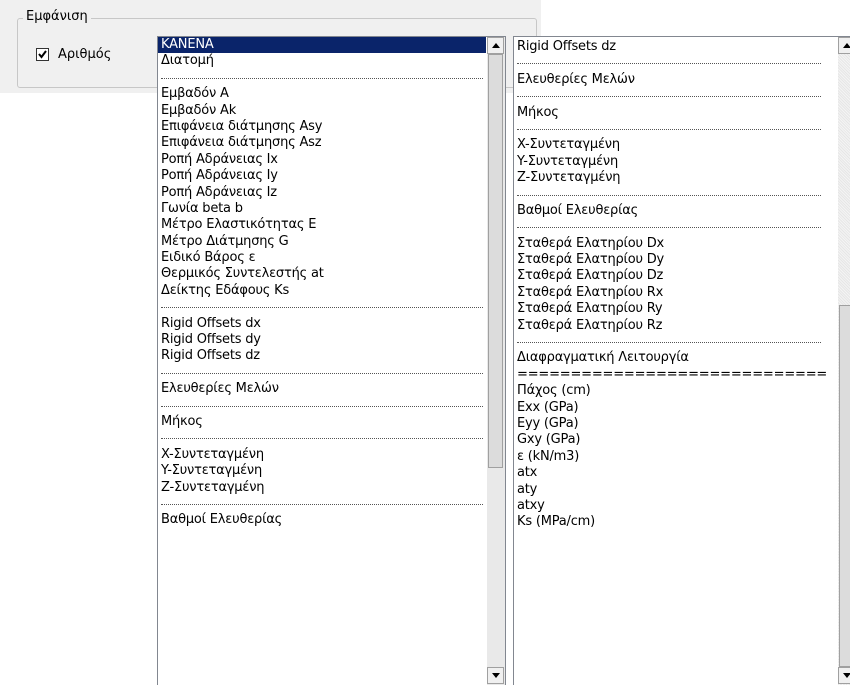 This screenshot has width=850, height=685. I want to click on number-checkbox-label: Αριθμός, so click(85, 54).